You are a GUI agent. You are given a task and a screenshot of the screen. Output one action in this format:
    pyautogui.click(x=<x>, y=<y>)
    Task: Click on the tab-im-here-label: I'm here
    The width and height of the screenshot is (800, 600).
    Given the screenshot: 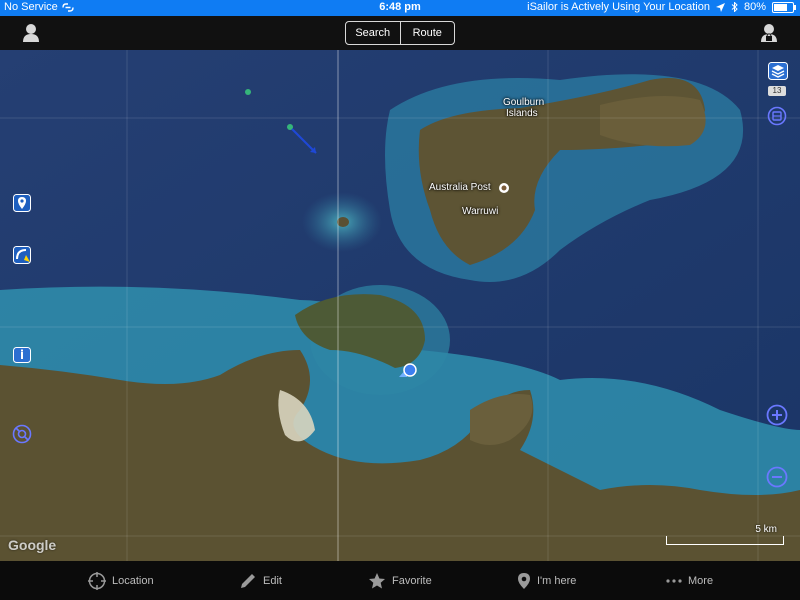 What is the action you would take?
    pyautogui.click(x=557, y=580)
    